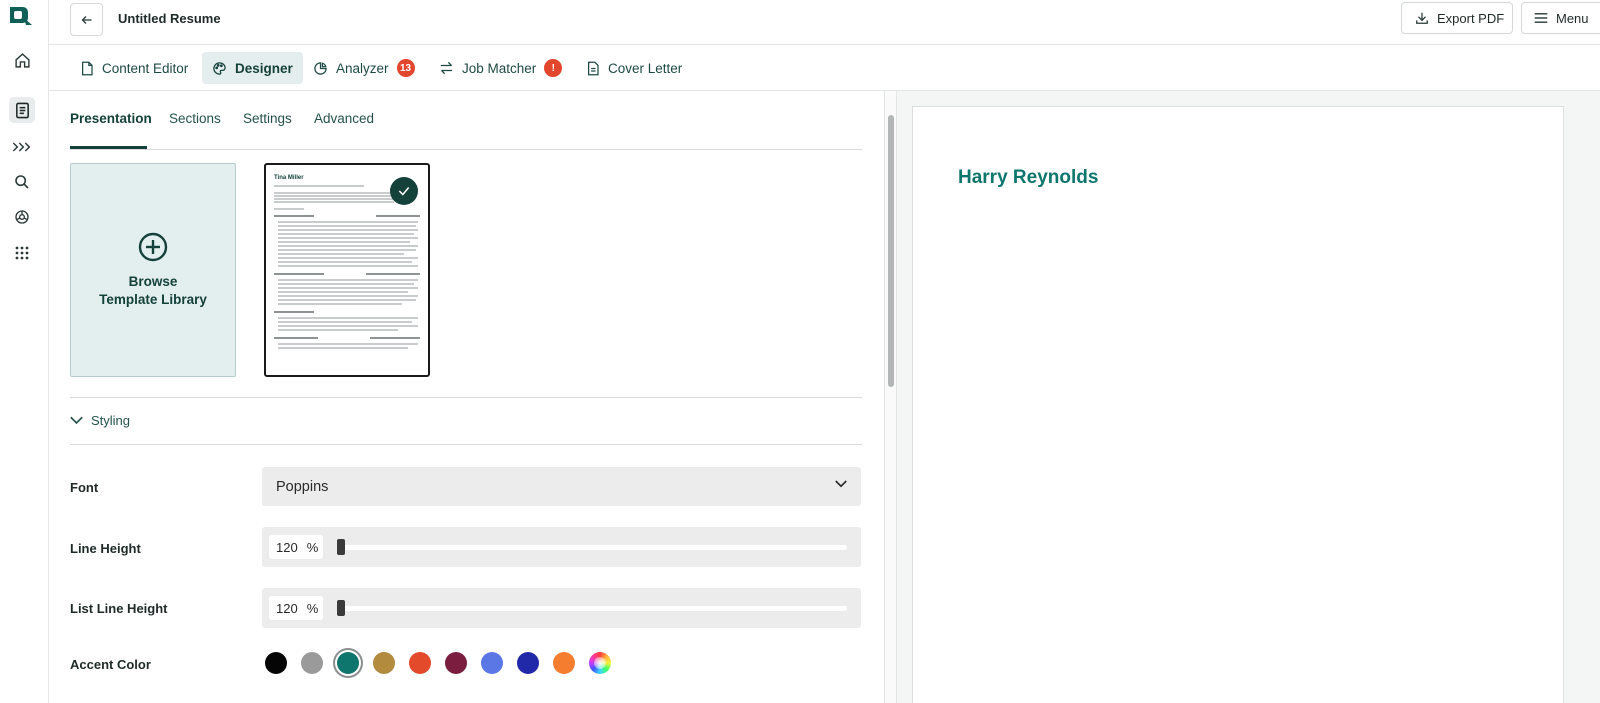 Image resolution: width=1600 pixels, height=703 pixels. I want to click on search-icon, so click(22, 182).